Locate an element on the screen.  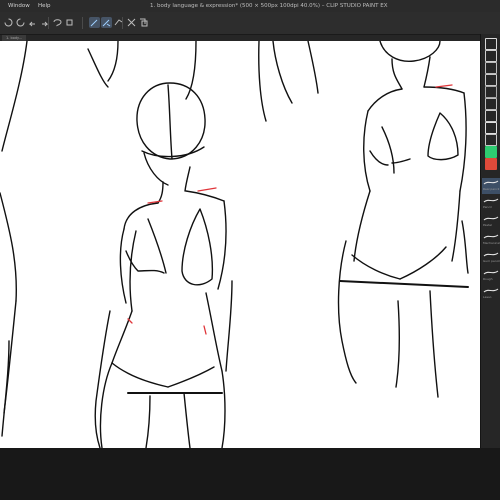
spinner-icon is located at coordinates (20, 22).